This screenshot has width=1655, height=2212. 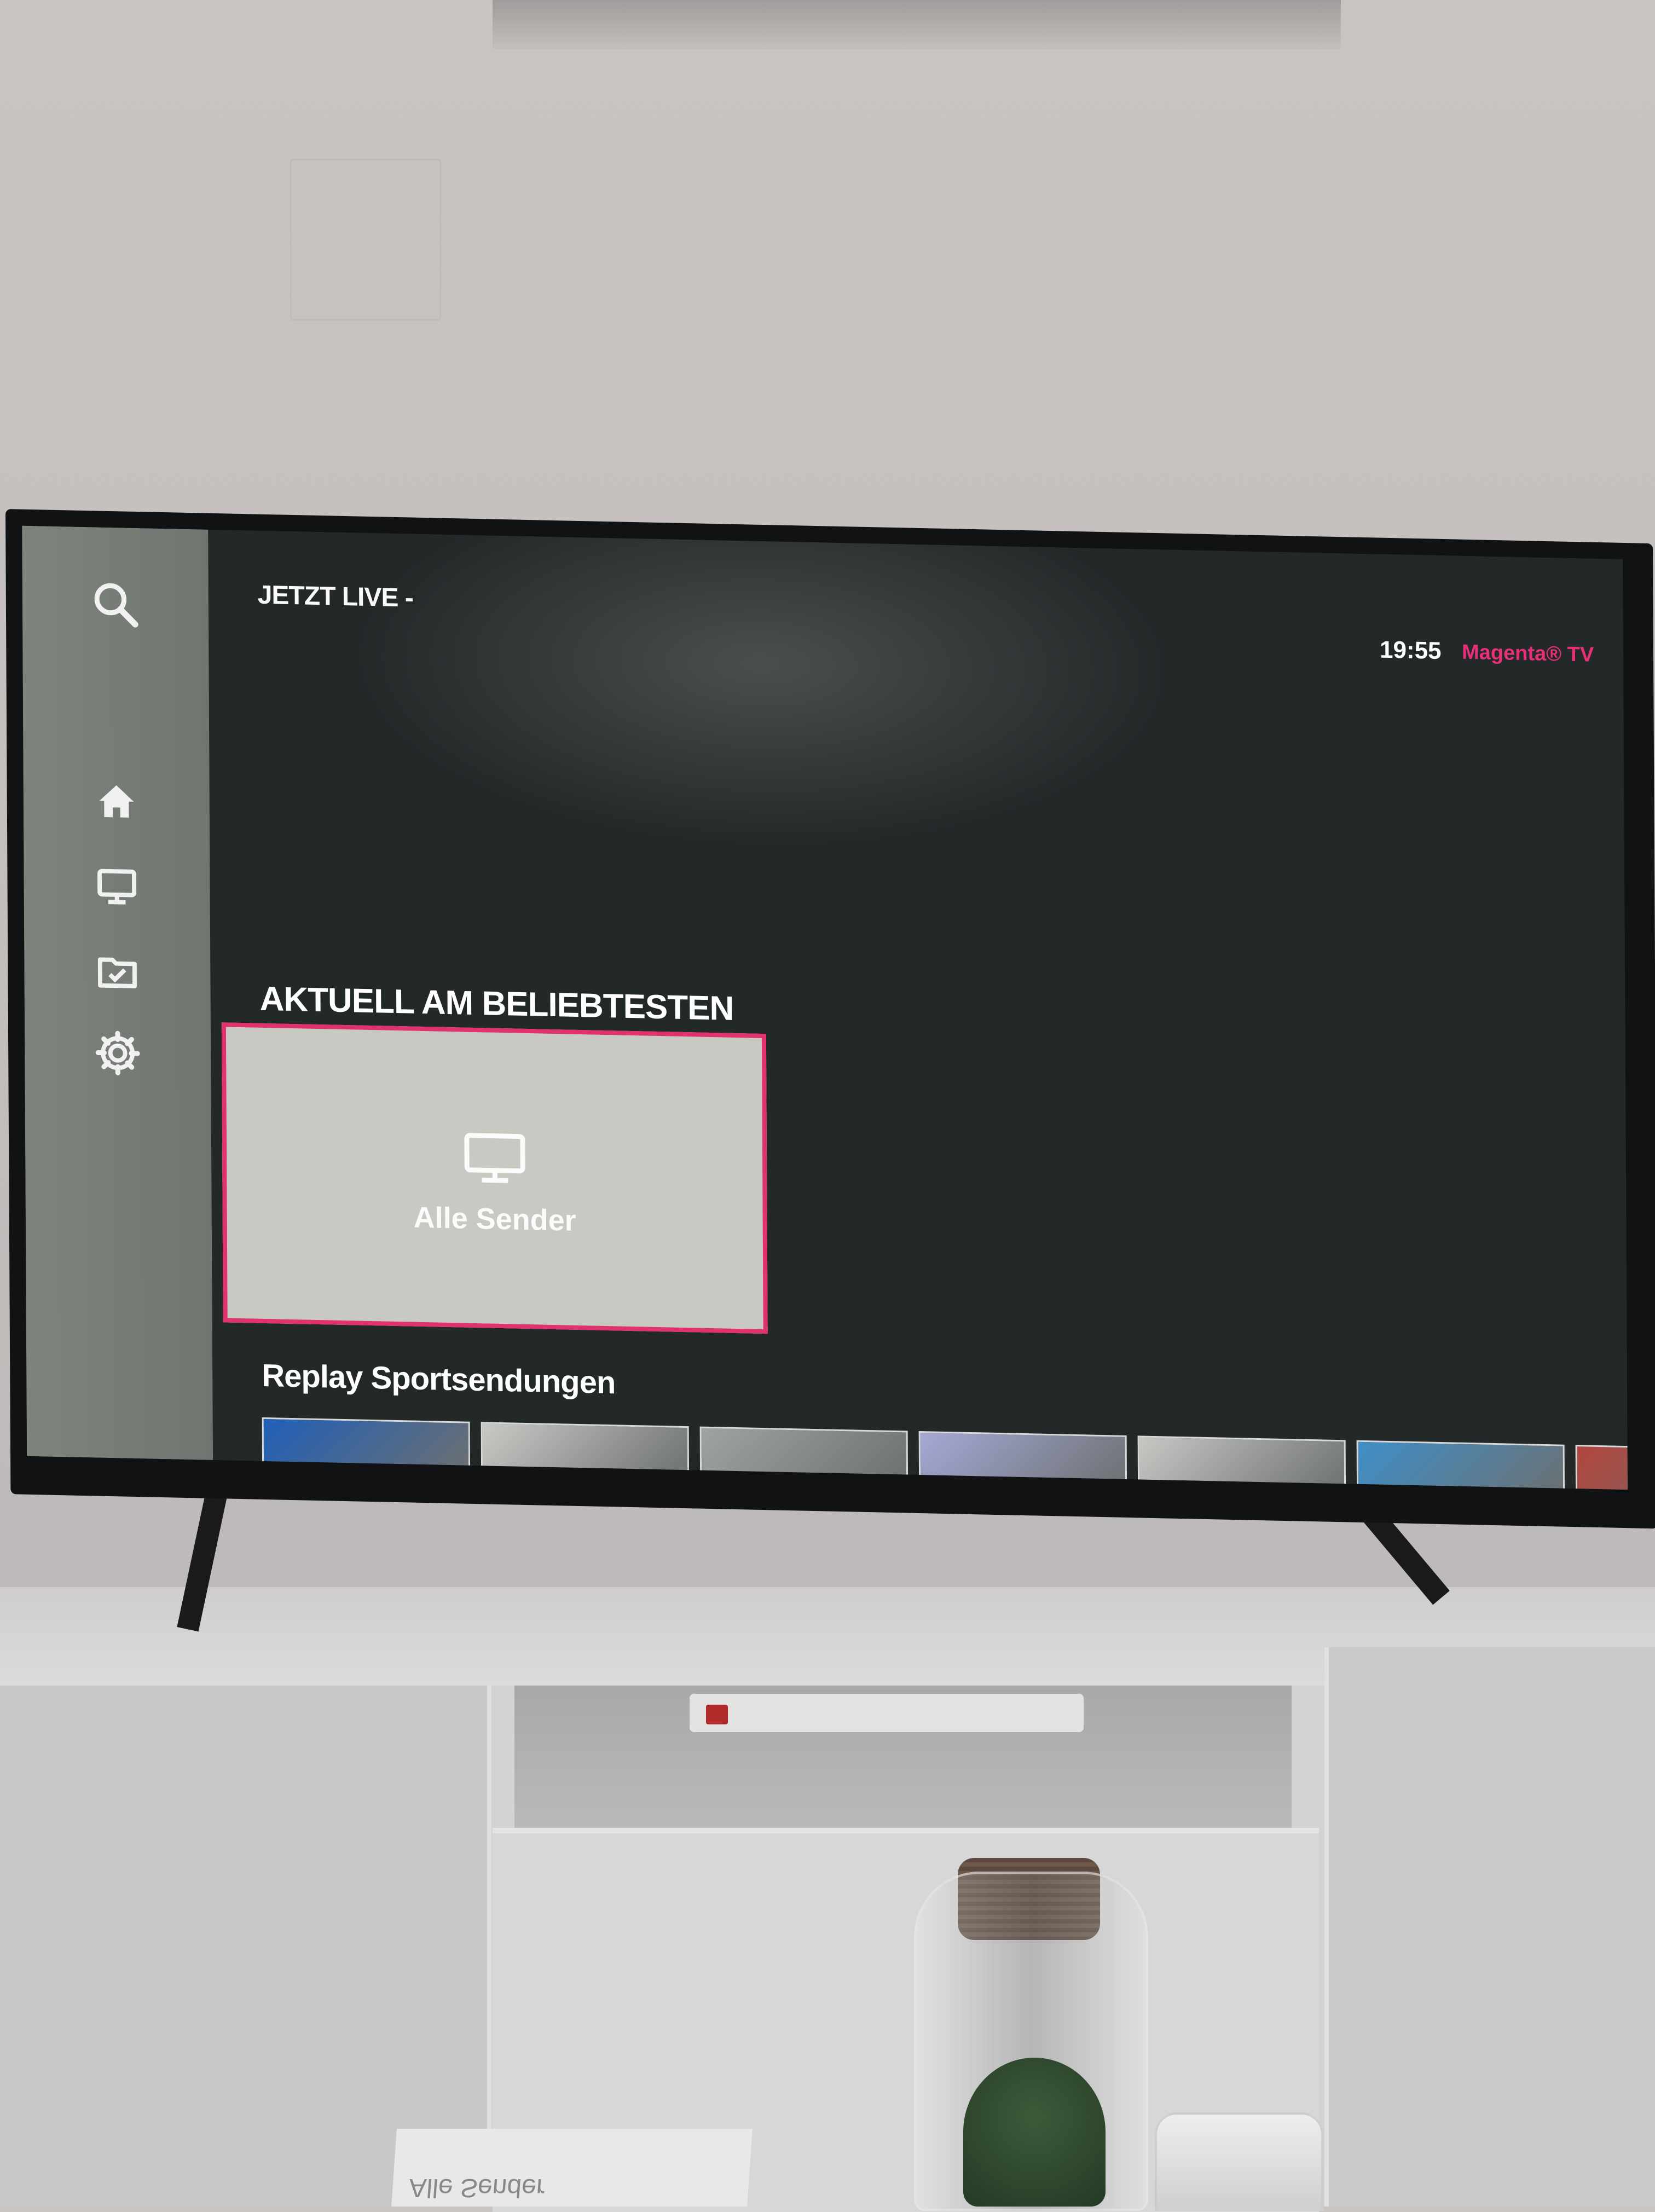 What do you see at coordinates (1411, 650) in the screenshot?
I see `clock: 19:55` at bounding box center [1411, 650].